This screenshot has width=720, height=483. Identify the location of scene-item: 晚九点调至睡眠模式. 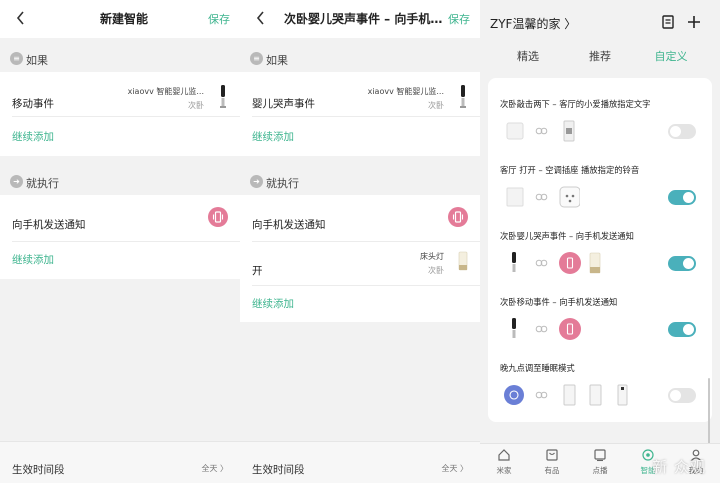
(600, 387).